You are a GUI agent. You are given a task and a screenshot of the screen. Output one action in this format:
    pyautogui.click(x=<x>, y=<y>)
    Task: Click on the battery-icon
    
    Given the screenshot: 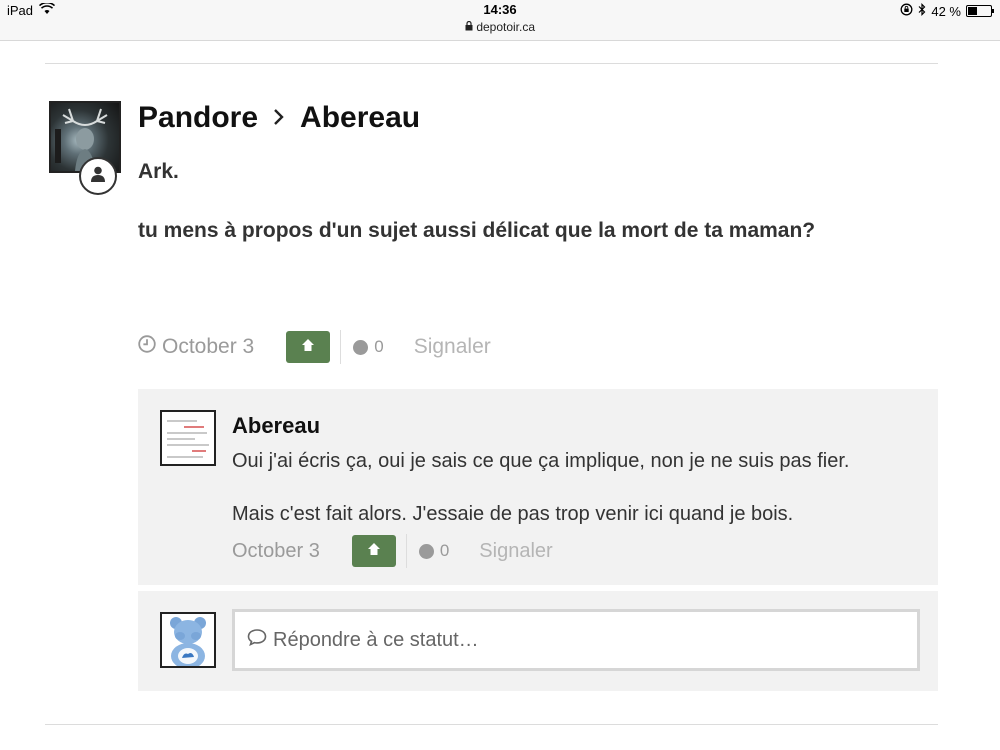 What is the action you would take?
    pyautogui.click(x=980, y=11)
    